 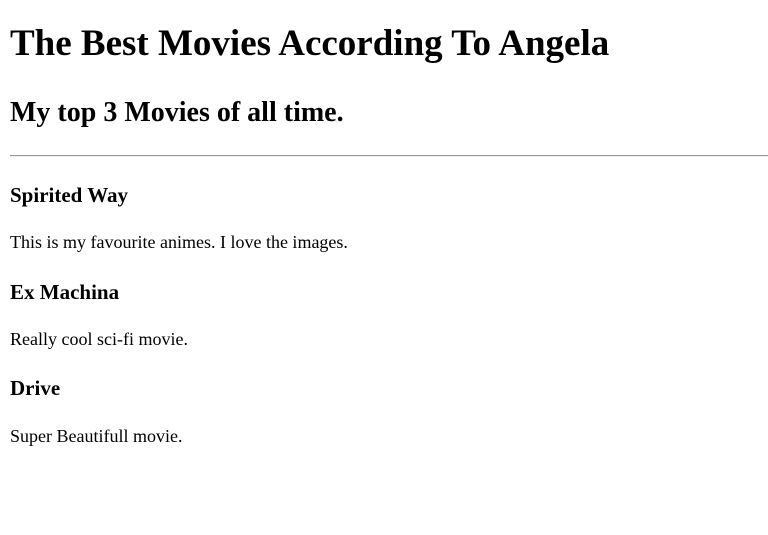 What do you see at coordinates (310, 43) in the screenshot?
I see `page-title: The Best Movies According To Angela` at bounding box center [310, 43].